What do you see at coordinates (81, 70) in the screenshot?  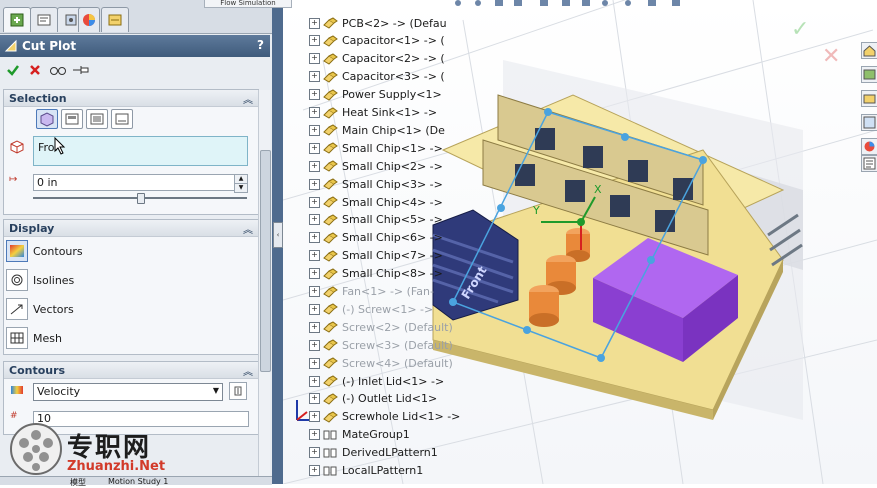 I see `pin-button` at bounding box center [81, 70].